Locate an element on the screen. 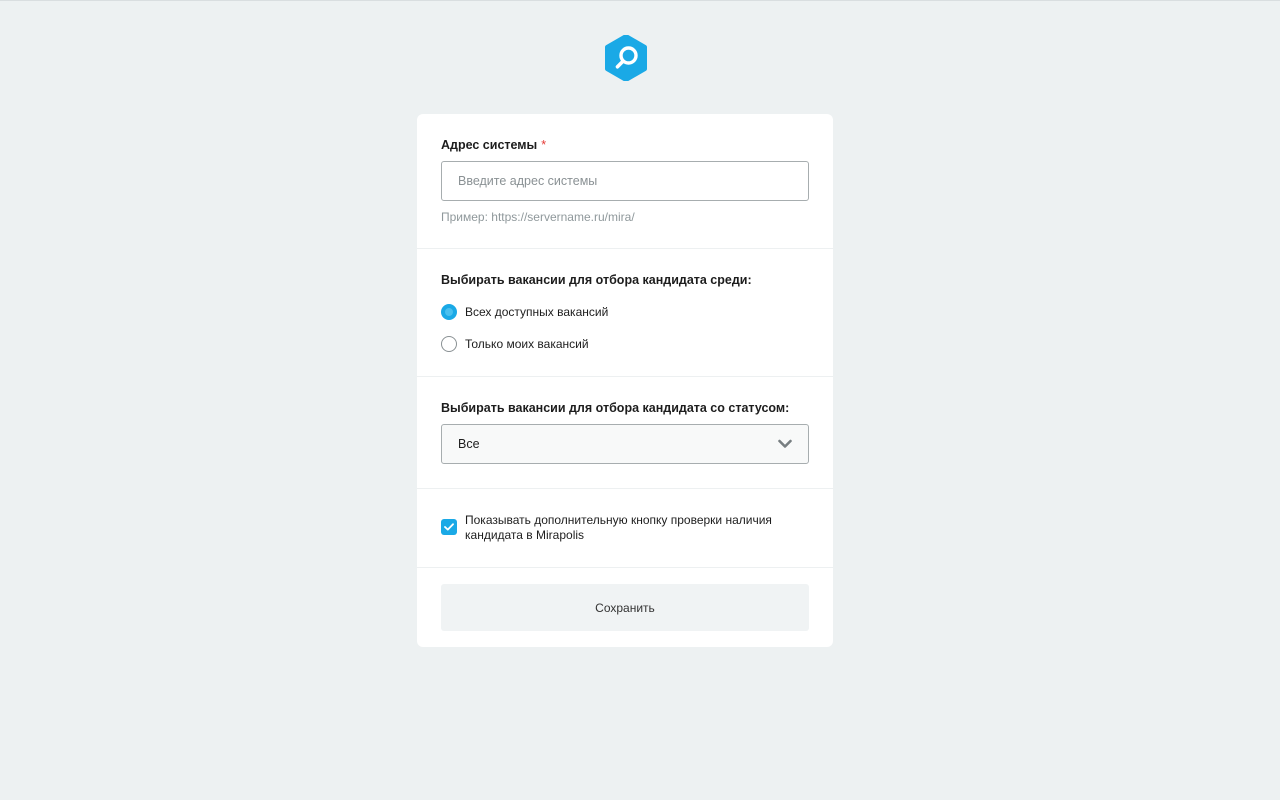  divider is located at coordinates (625, 567).